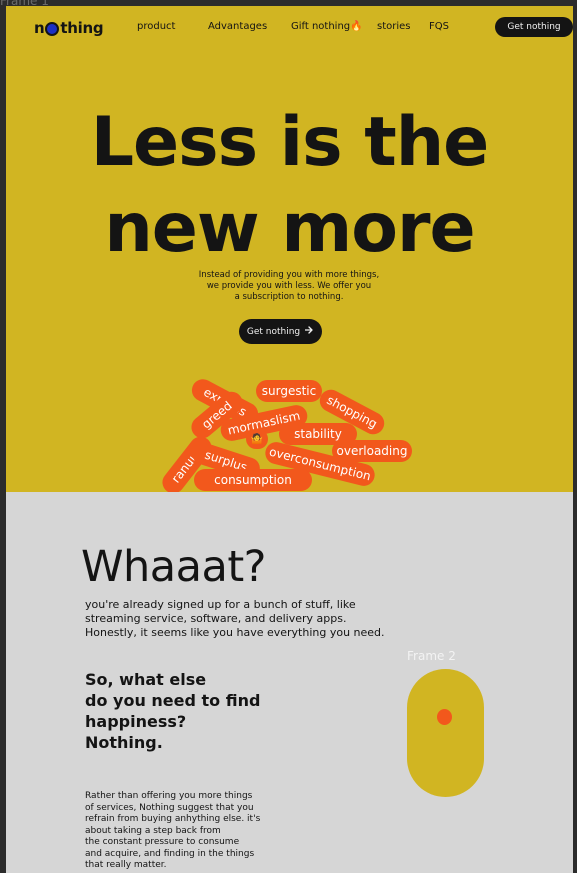 The image size is (577, 873). Describe the element at coordinates (431, 656) in the screenshot. I see `frame-2-label: Frame 2` at that location.